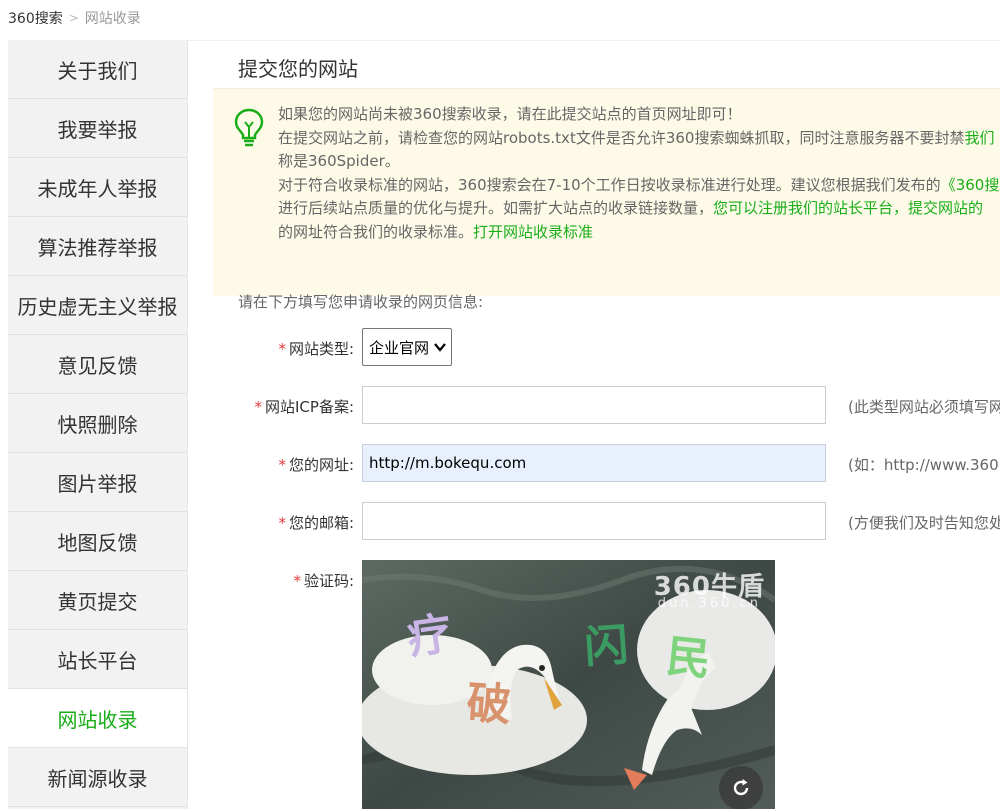  What do you see at coordinates (594, 463) in the screenshot?
I see `url-input: http://m.bokequ.com` at bounding box center [594, 463].